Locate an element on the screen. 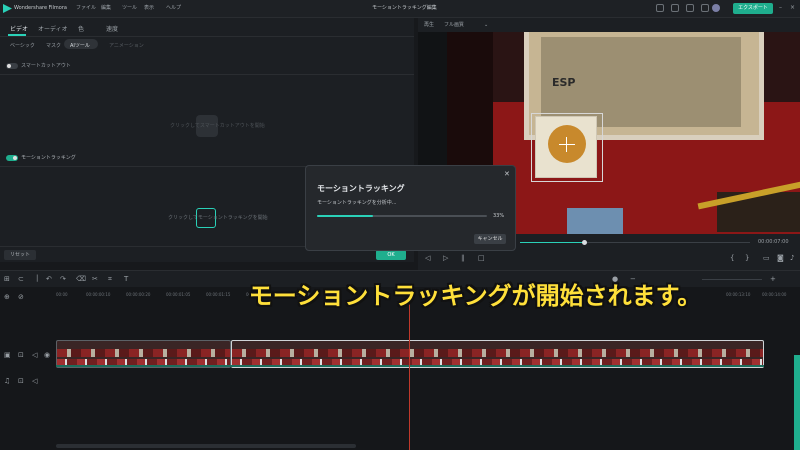  prev-frame-icon: ◁ is located at coordinates (427, 258).